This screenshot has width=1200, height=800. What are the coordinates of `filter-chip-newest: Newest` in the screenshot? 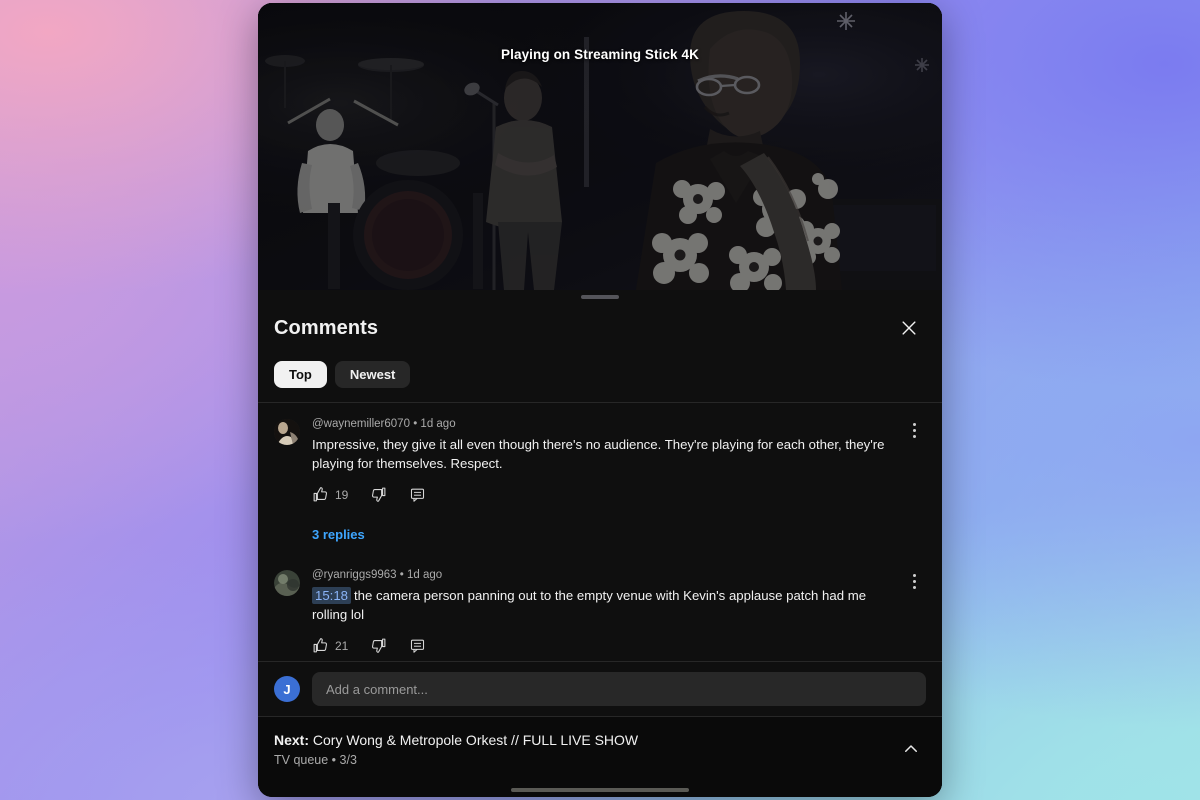 It's located at (372, 374).